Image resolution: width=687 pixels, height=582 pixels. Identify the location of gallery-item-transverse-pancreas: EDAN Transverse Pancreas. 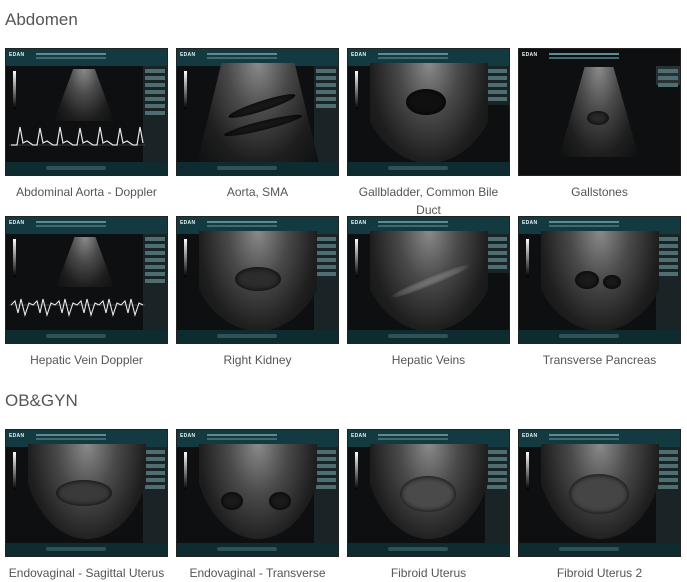
(599, 292).